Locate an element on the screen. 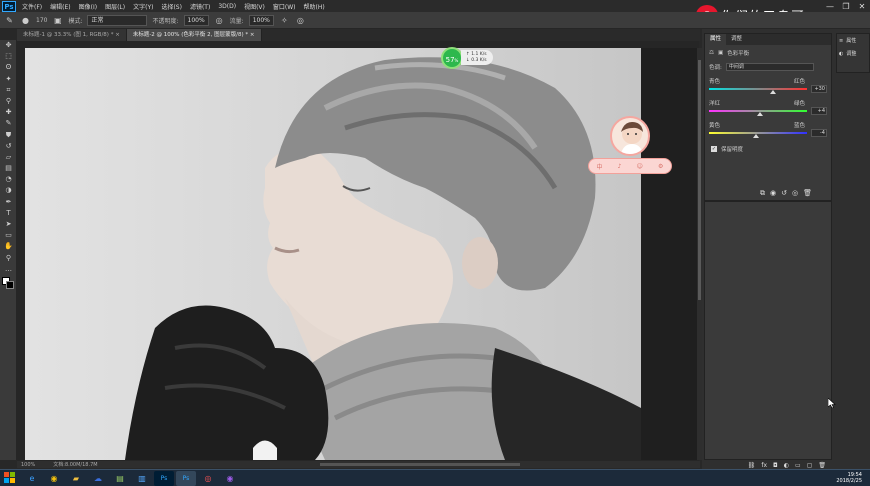 The width and height of the screenshot is (870, 486). sidebar-item-adjust: ◐ 调整 is located at coordinates (853, 53).